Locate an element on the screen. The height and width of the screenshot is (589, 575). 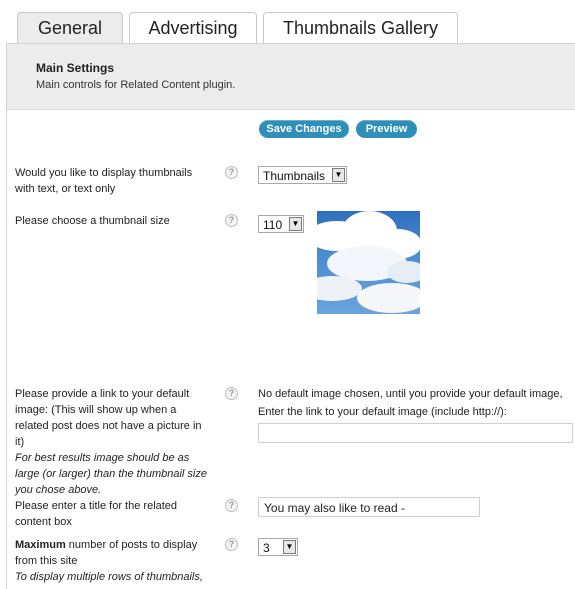
default-image-hint-line: you chose above. is located at coordinates (58, 490).